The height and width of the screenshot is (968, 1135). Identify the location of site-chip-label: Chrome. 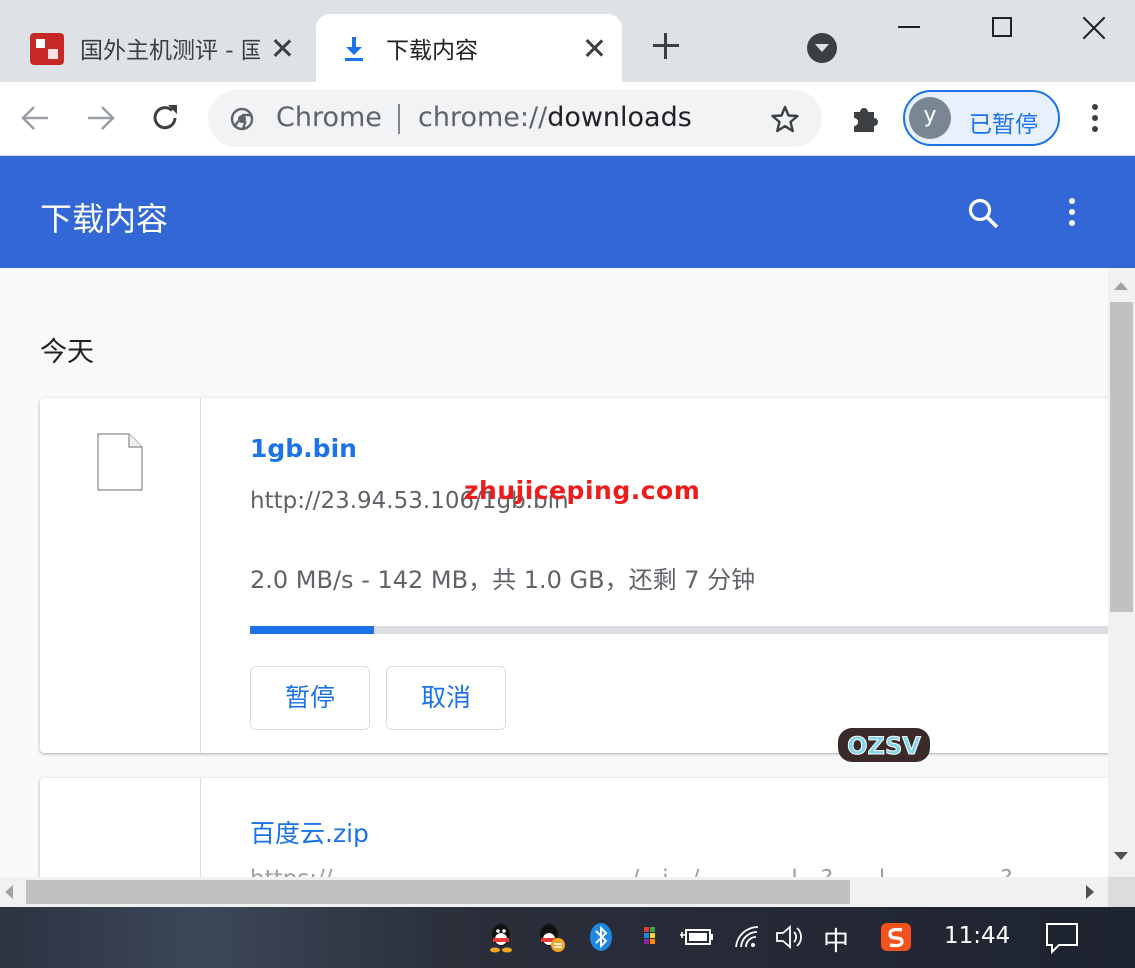
(329, 117).